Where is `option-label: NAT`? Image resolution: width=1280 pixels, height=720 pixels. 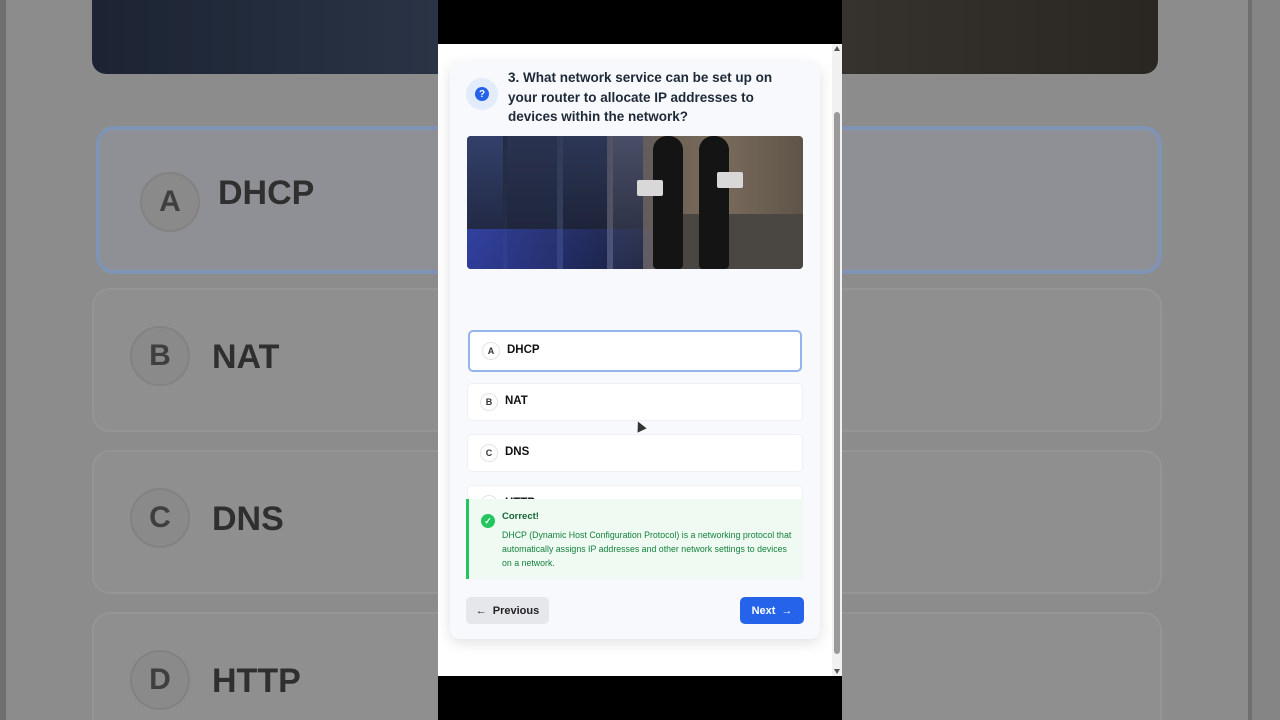 option-label: NAT is located at coordinates (516, 401).